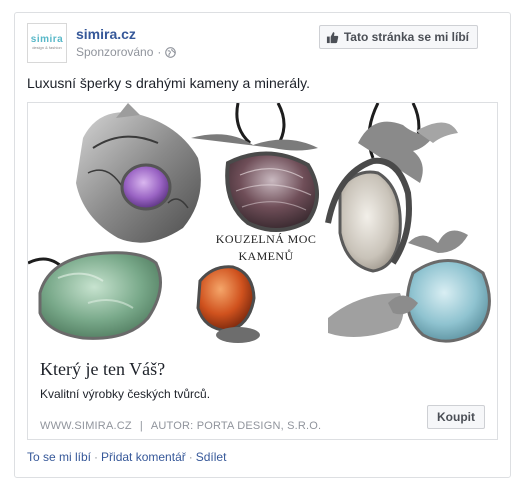 The height and width of the screenshot is (488, 525). What do you see at coordinates (266, 256) in the screenshot?
I see `tagline-line-2: KAMENŮ` at bounding box center [266, 256].